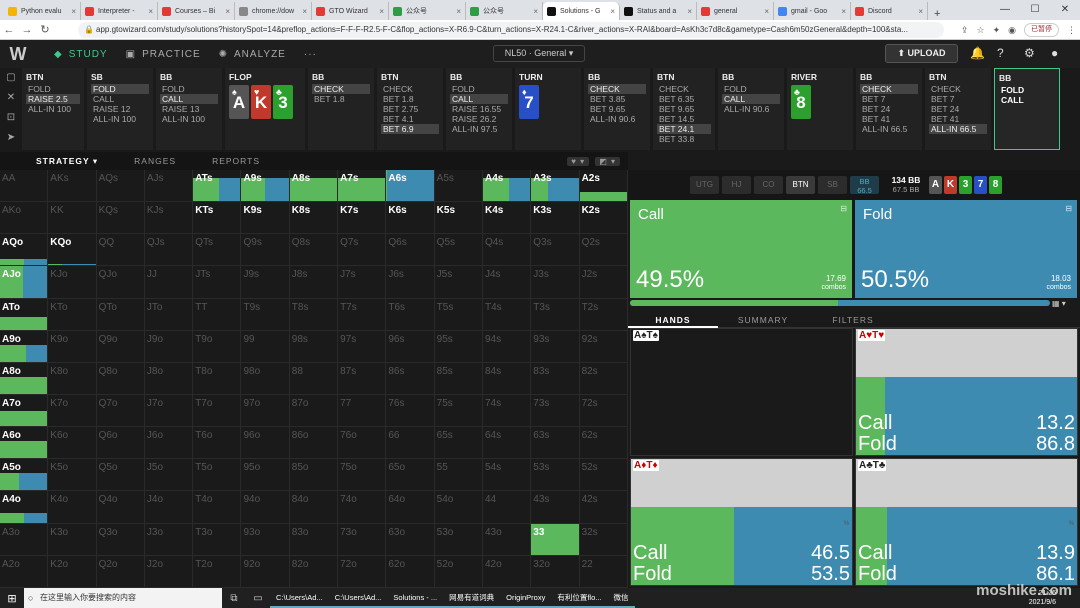  Describe the element at coordinates (119, 11) in the screenshot. I see `browser-tab: Interpreter - ×` at that location.